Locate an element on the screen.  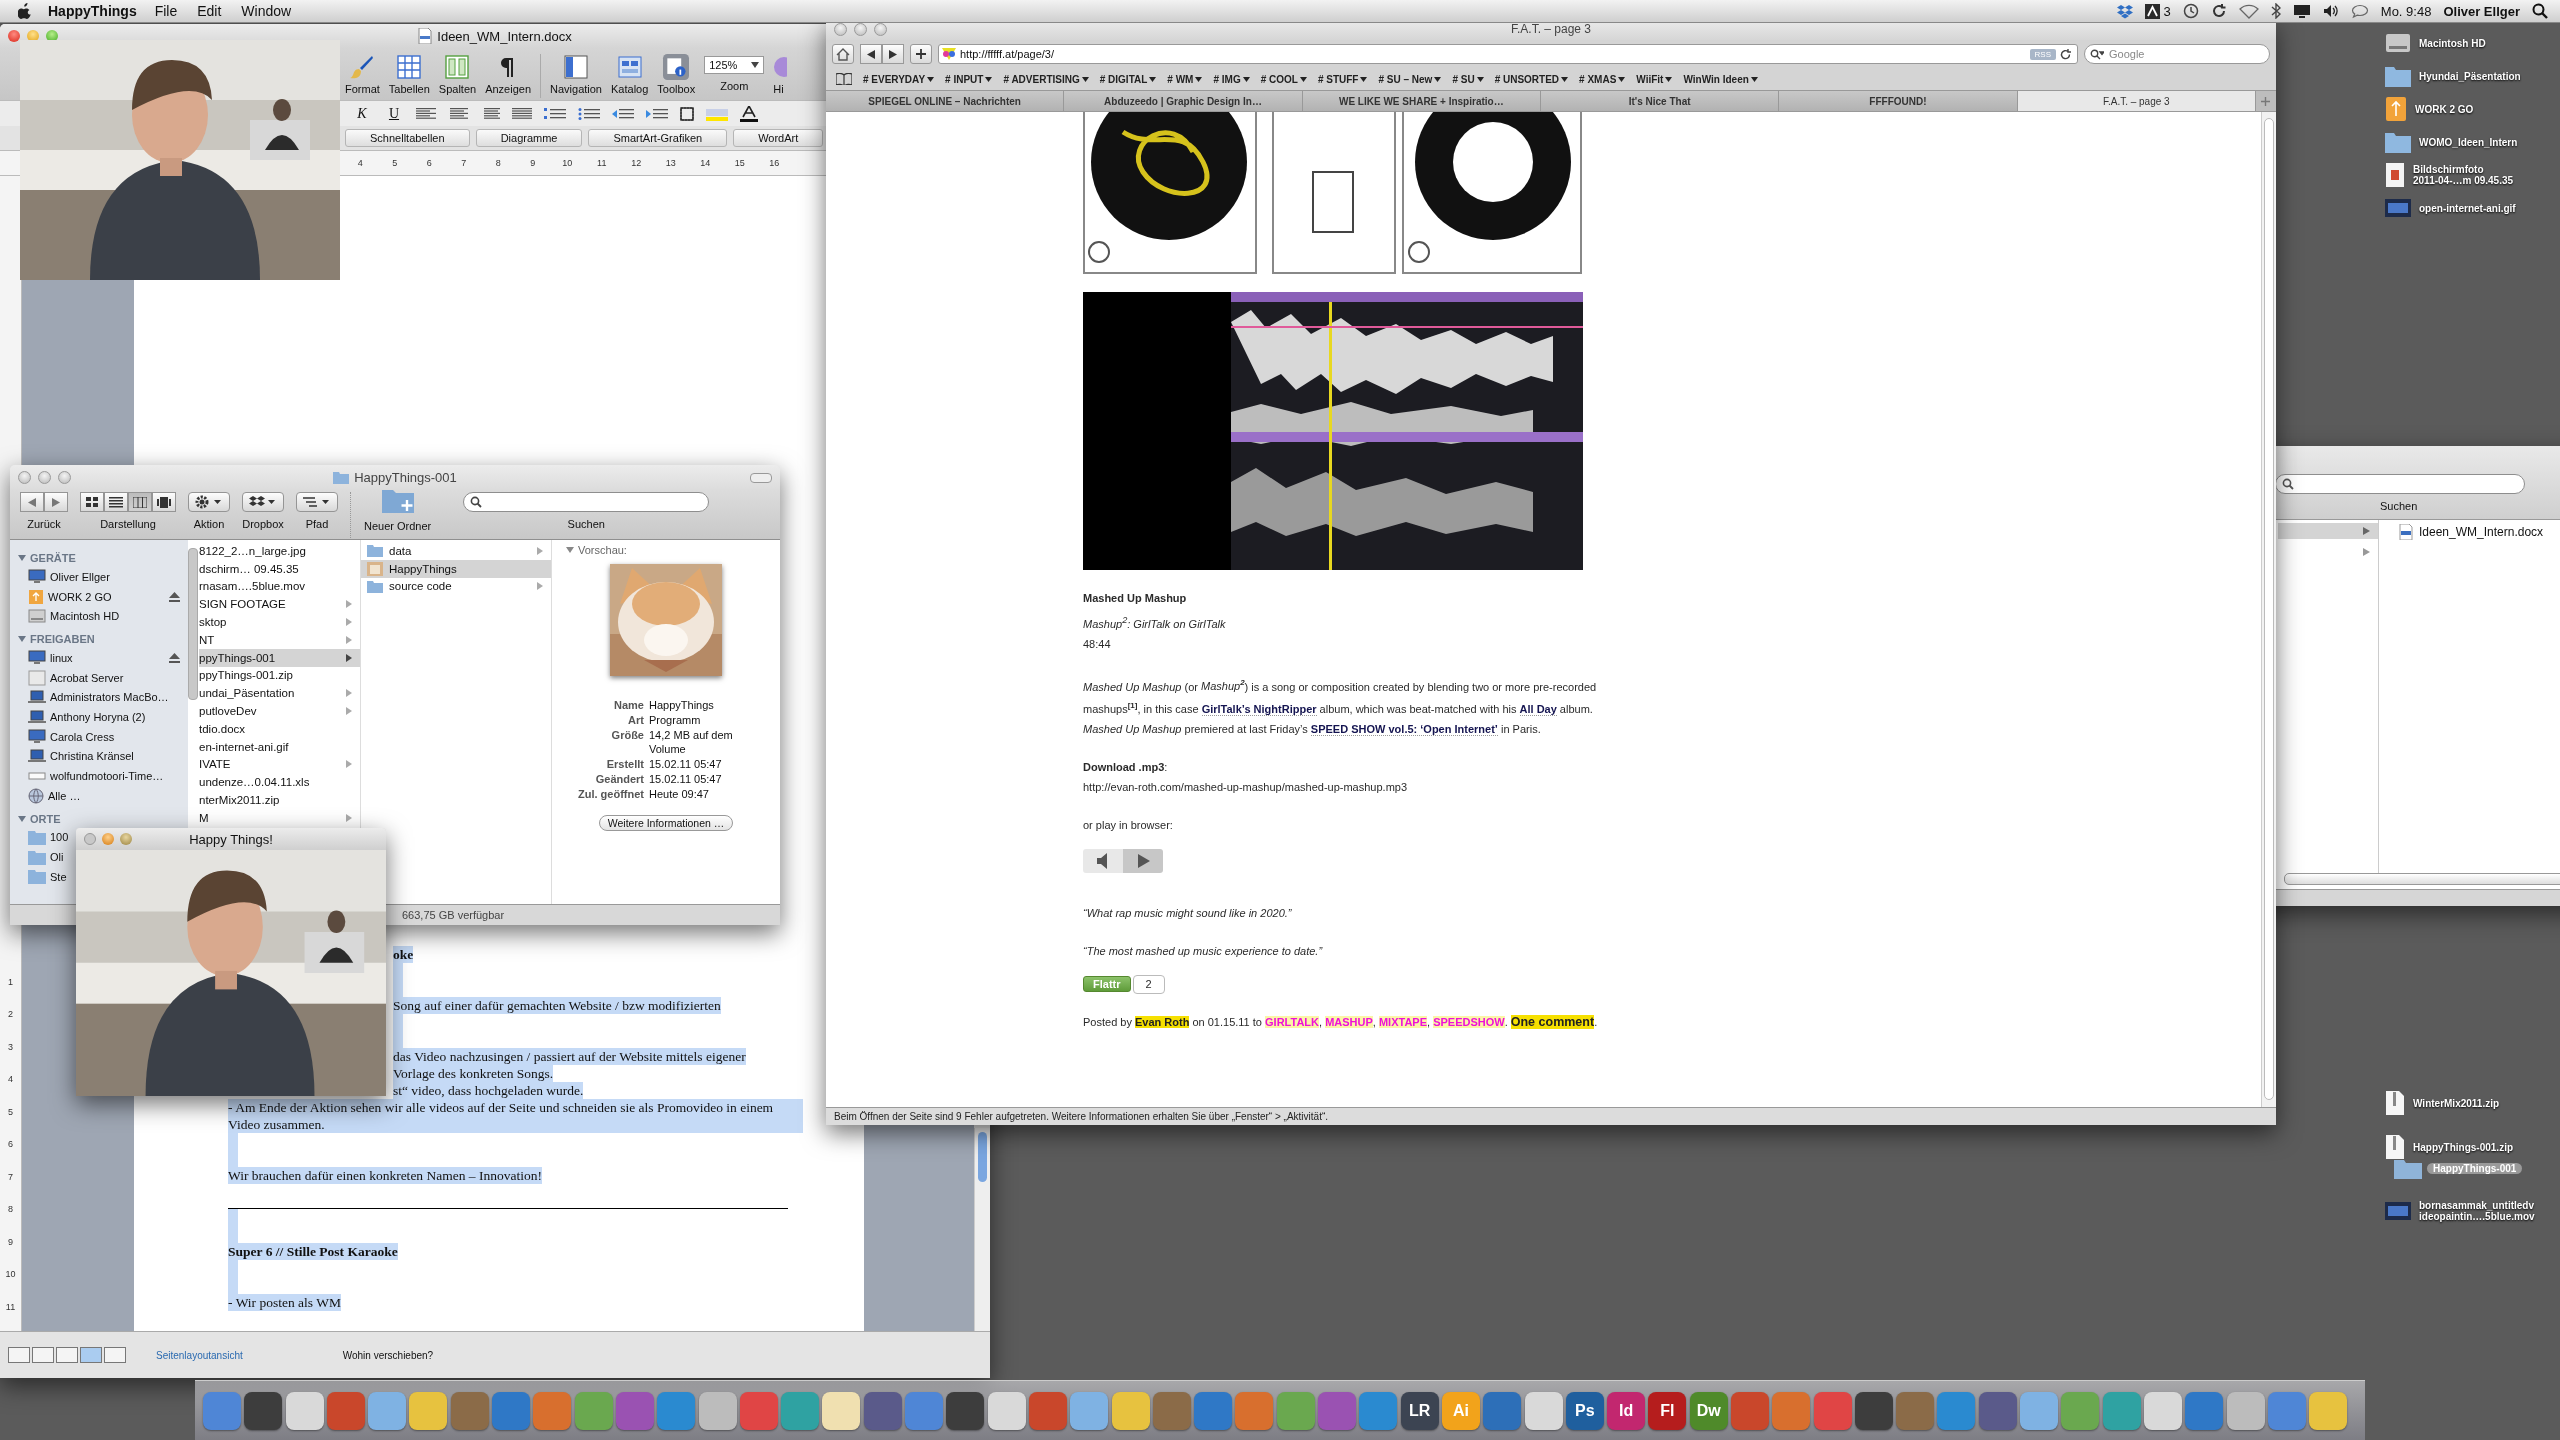
link: GirlTalk’s NightRipper is located at coordinates (1259, 709).